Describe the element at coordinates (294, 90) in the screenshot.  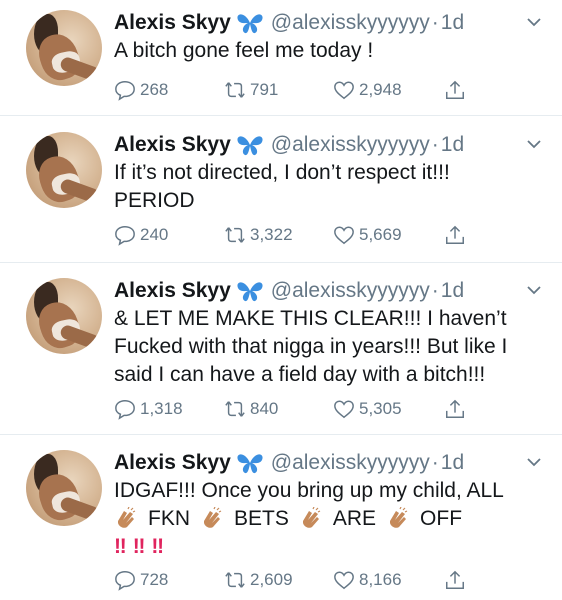
I see `tweet-actions: 268 791 2,948` at that location.